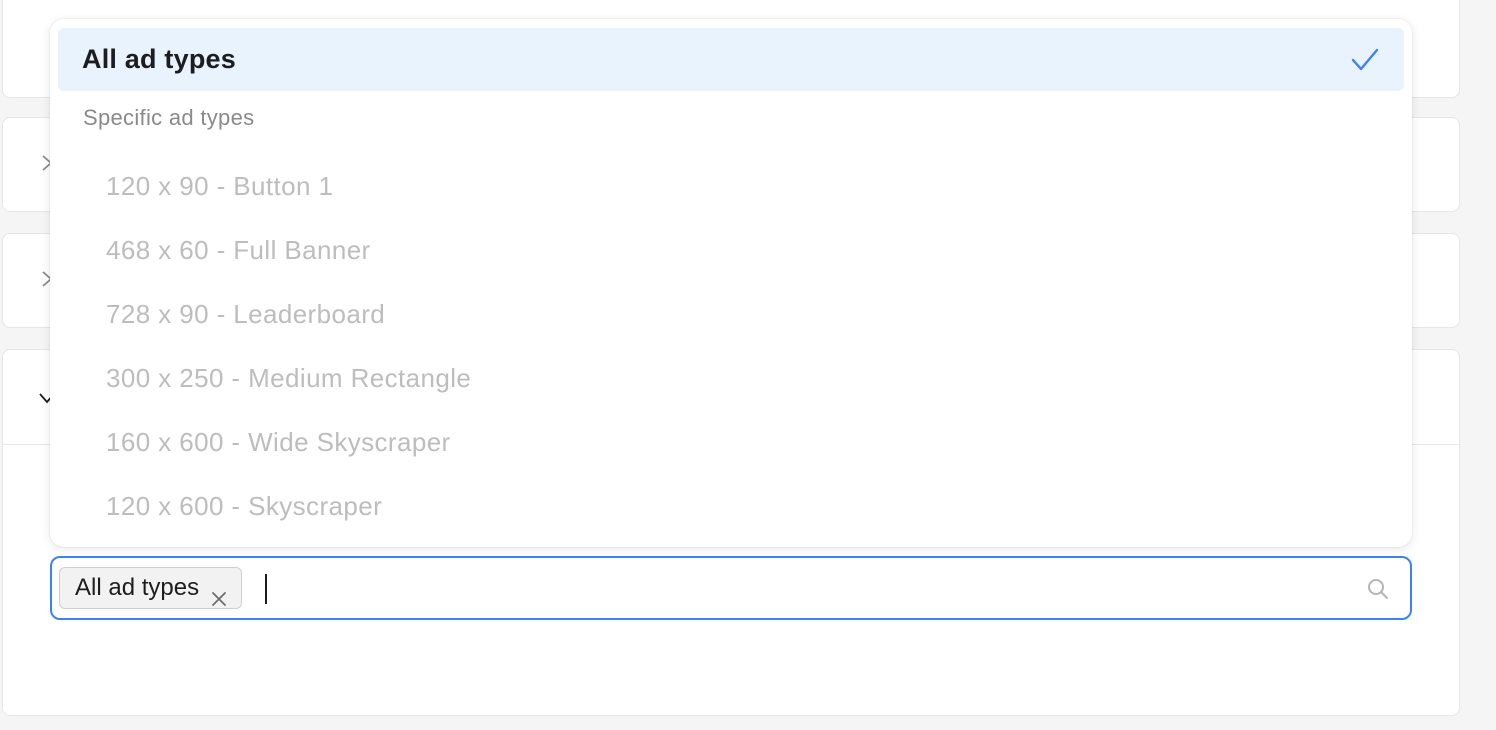 The image size is (1496, 730). I want to click on ad-type-select-input: All ad types, so click(731, 588).